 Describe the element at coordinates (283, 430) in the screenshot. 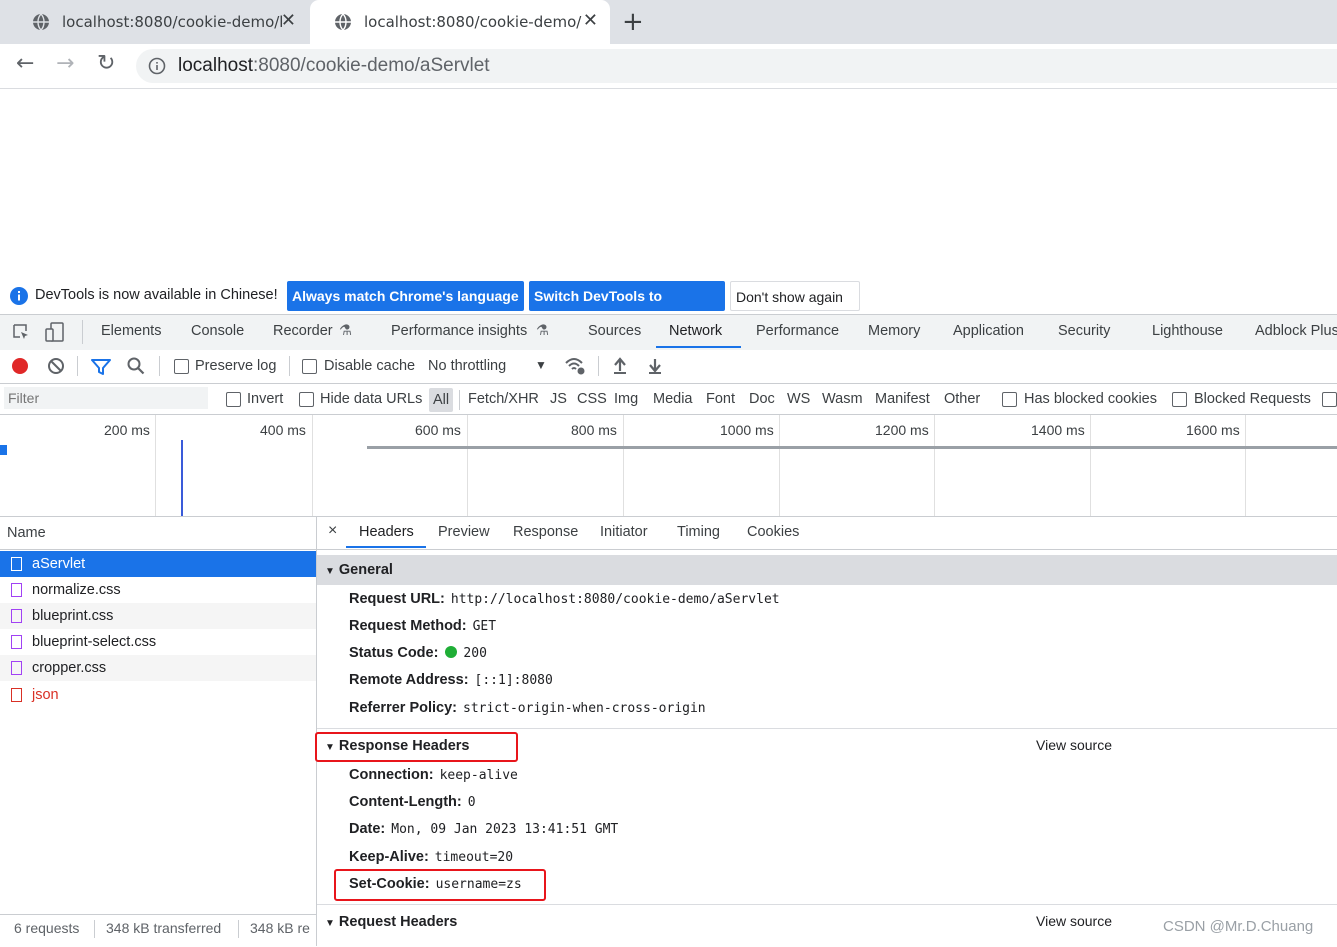

I see `timeline-tick: 400 ms` at that location.